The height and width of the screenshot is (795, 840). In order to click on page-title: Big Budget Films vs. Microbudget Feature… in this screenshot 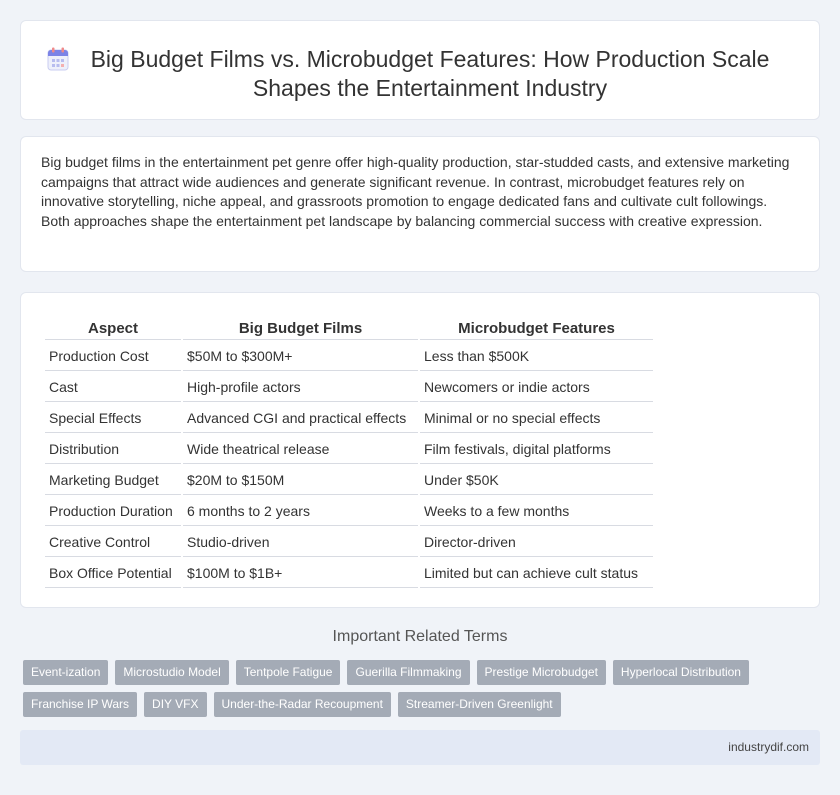, I will do `click(430, 74)`.